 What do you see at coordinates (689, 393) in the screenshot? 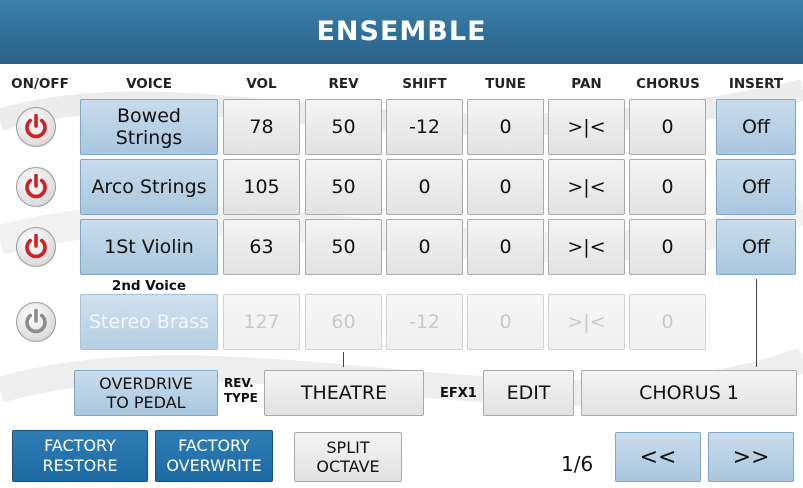
I see `efx-type-select: CHORUS 1` at bounding box center [689, 393].